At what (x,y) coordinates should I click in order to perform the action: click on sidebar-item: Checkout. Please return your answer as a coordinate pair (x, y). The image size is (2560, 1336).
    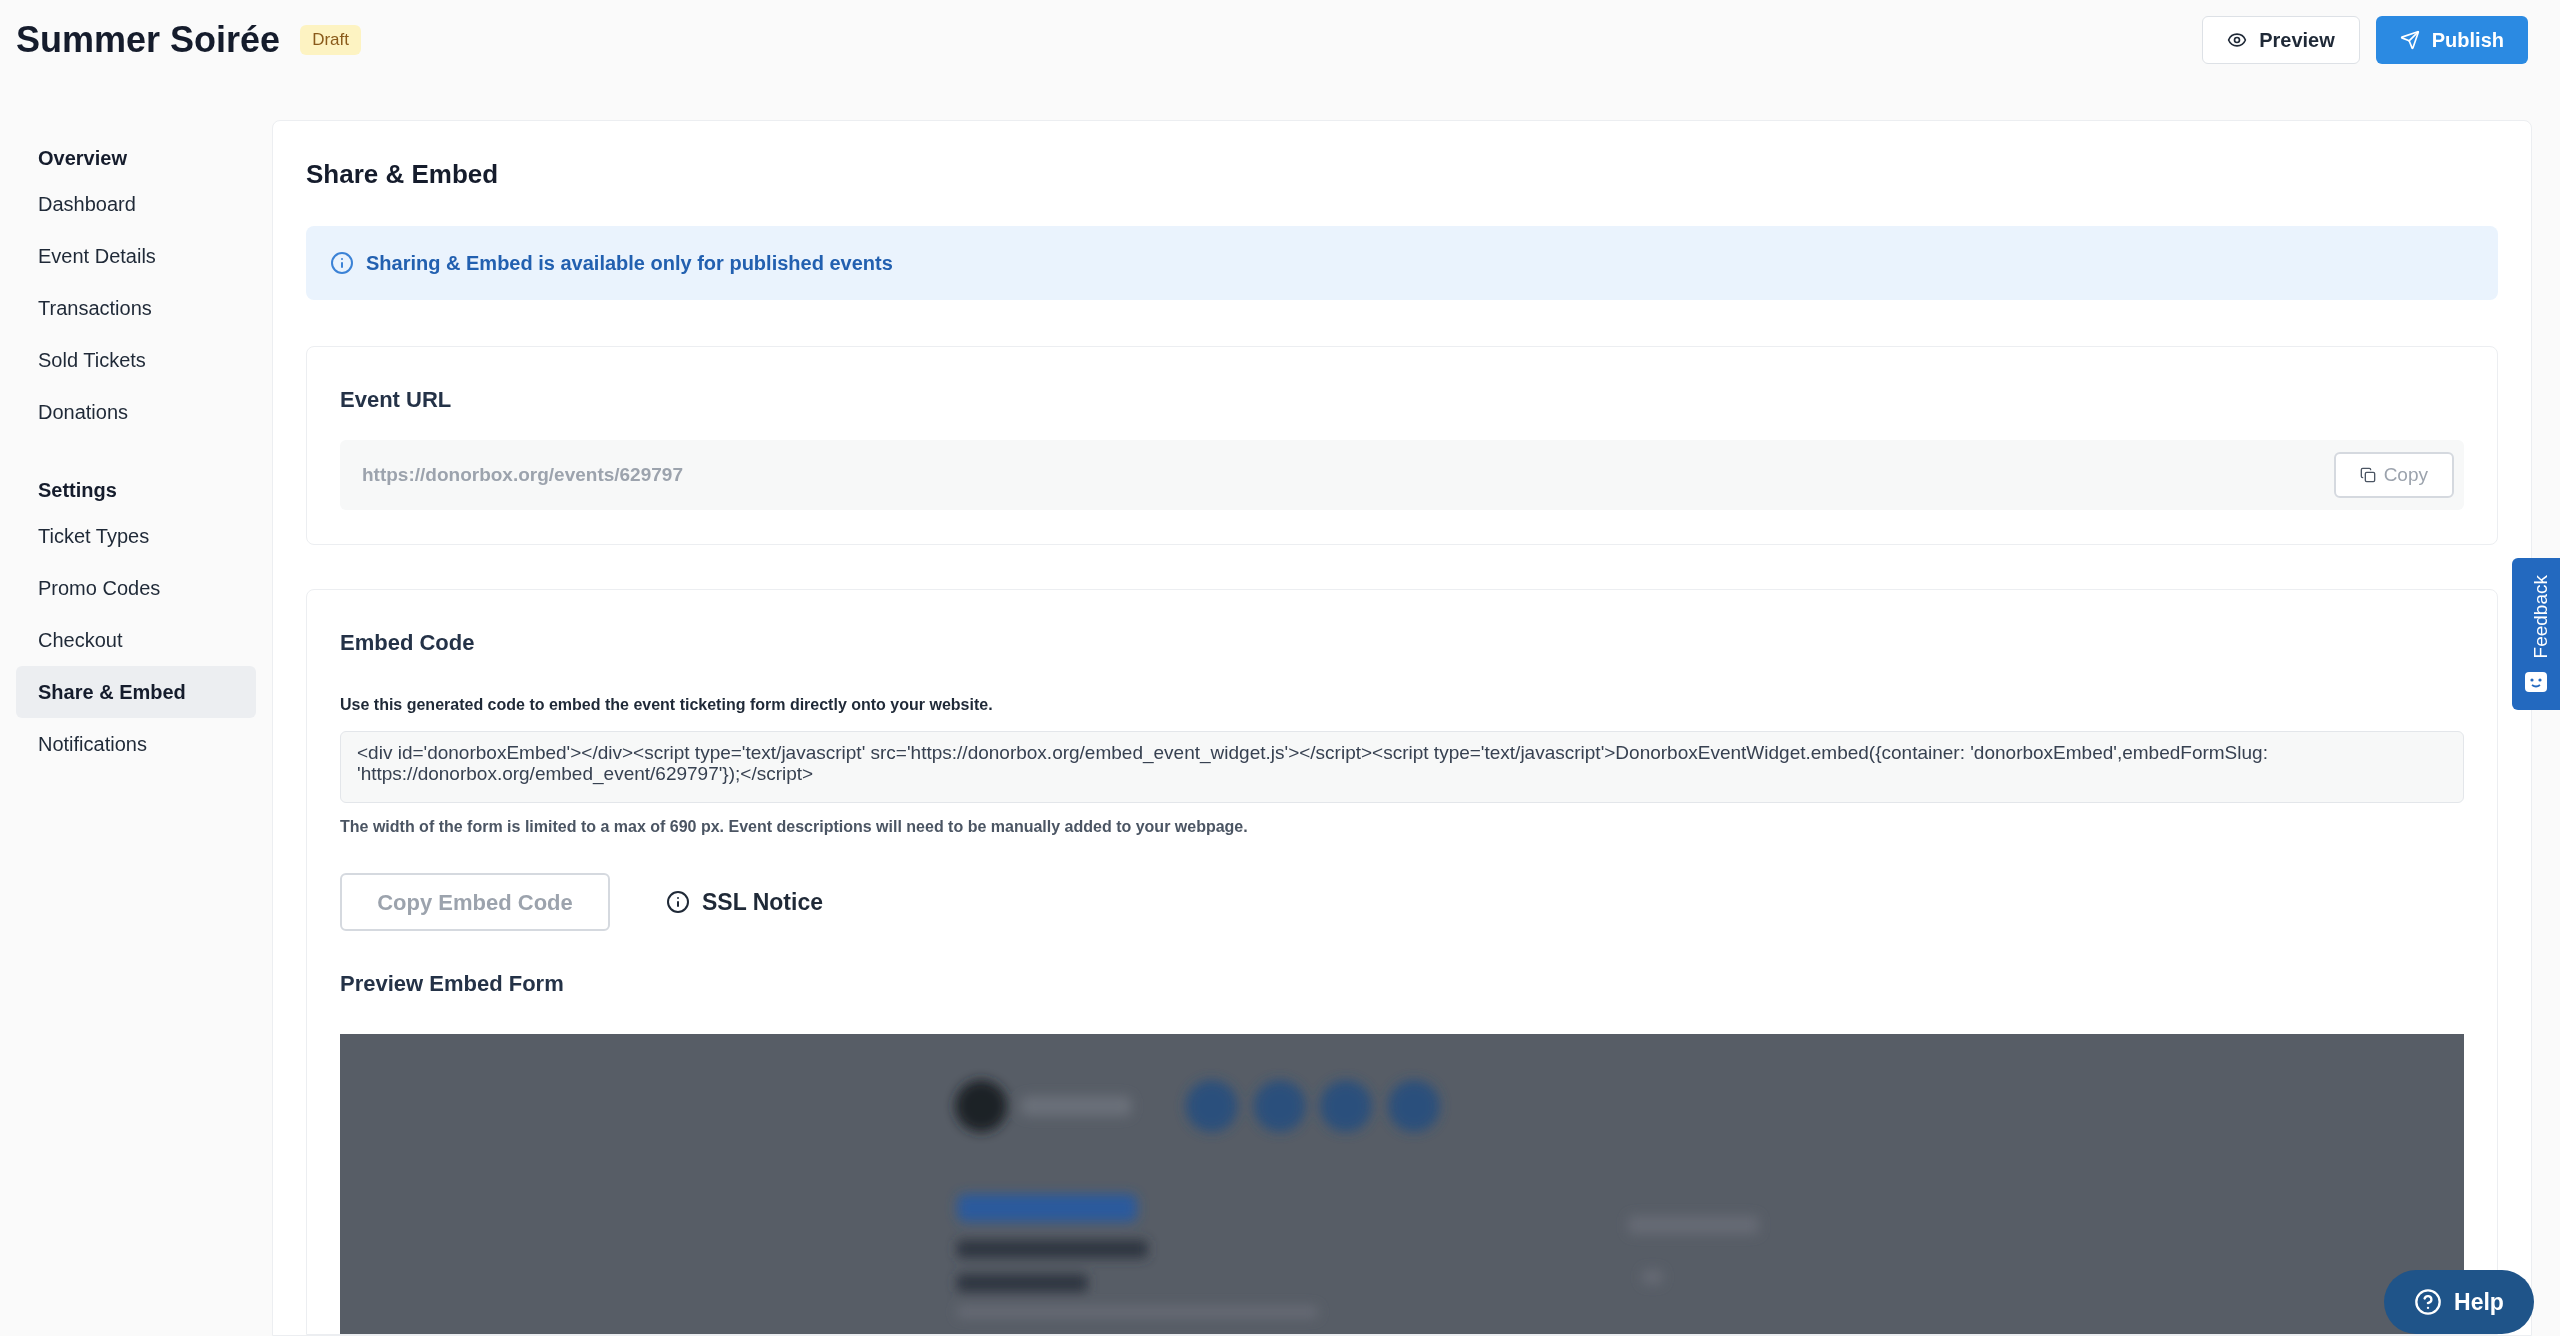
    Looking at the image, I should click on (136, 640).